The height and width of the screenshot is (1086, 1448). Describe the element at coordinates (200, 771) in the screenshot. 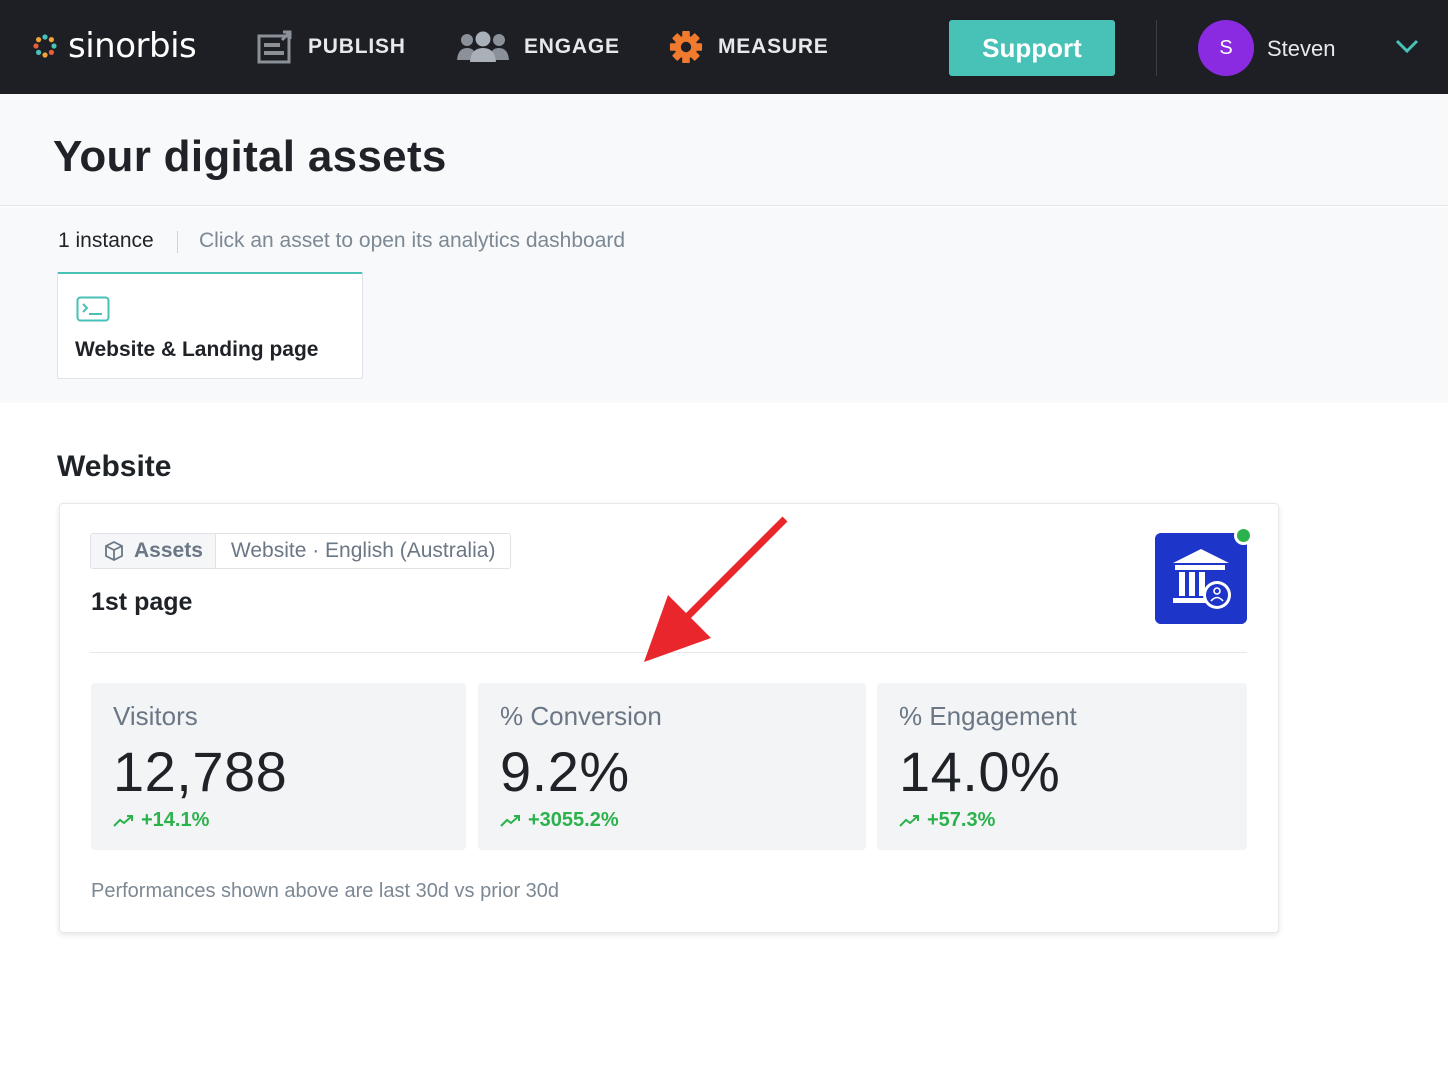

I see `stat-value: 12,788` at that location.